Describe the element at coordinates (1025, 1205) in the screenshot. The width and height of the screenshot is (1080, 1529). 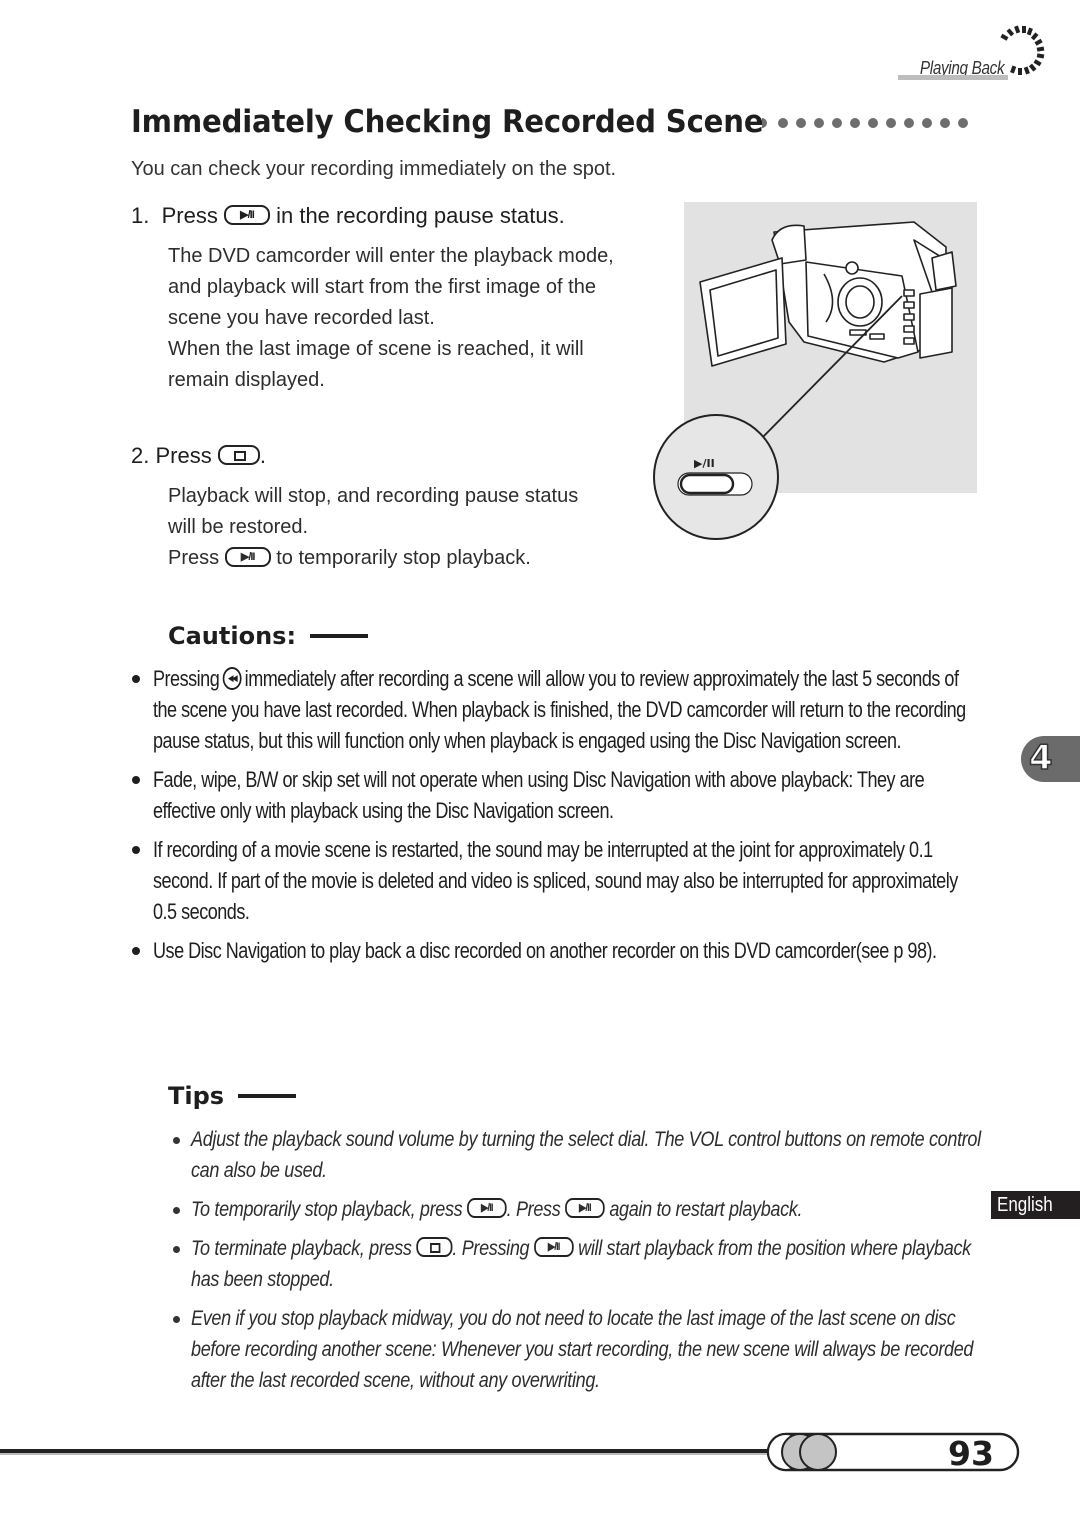
I see `language-label: English` at that location.